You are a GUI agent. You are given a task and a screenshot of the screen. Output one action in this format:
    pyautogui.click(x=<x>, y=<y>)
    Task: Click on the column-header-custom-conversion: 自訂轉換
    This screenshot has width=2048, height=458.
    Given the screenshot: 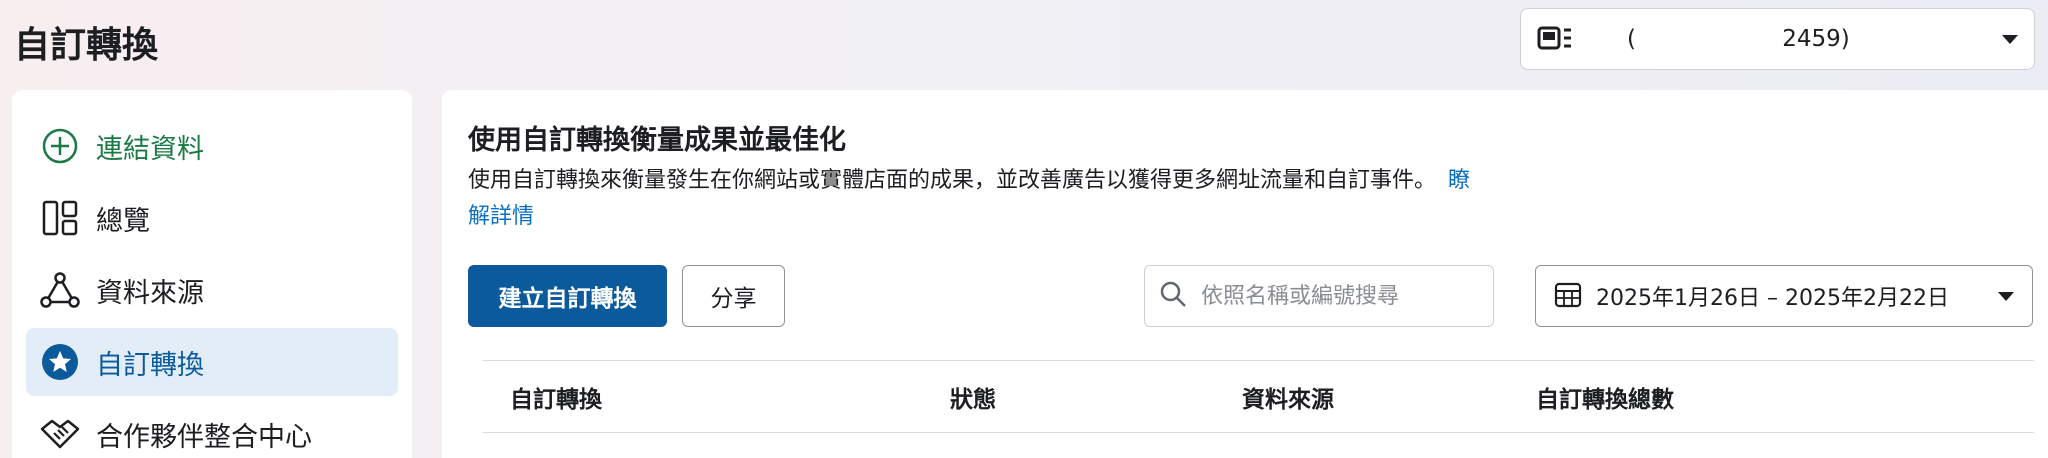 What is the action you would take?
    pyautogui.click(x=556, y=397)
    